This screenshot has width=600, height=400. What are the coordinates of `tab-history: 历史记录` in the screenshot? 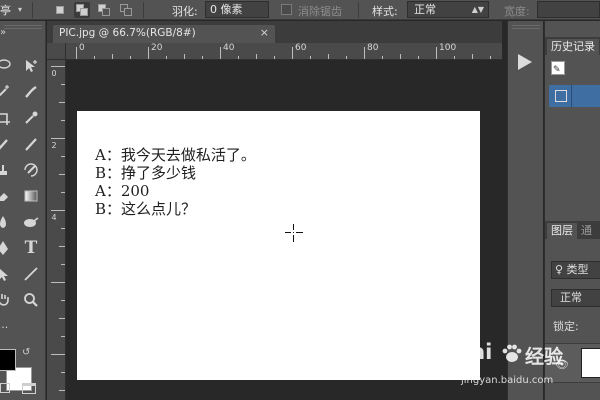 It's located at (573, 47).